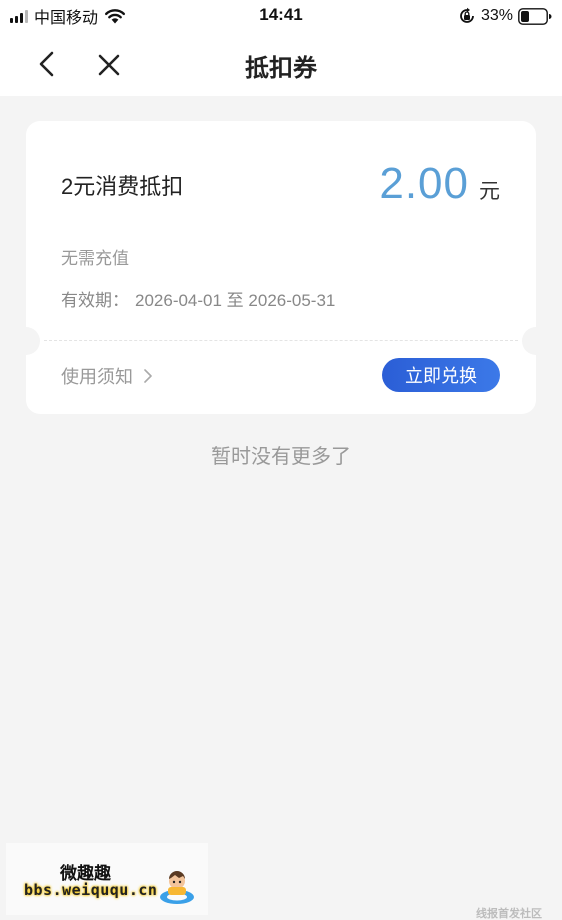 Image resolution: width=562 pixels, height=920 pixels. I want to click on orientation-lock-icon, so click(467, 15).